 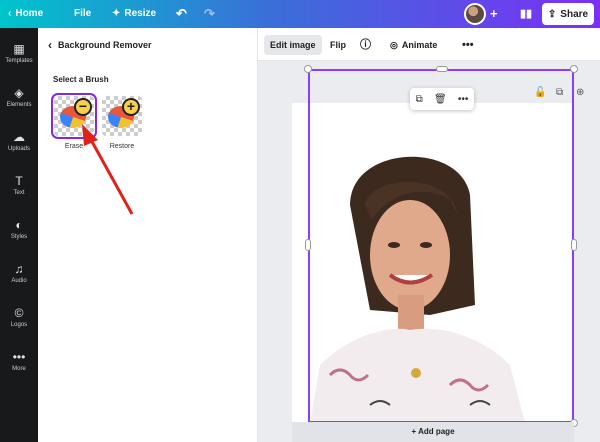 I want to click on edit-image-label: Edit image, so click(x=293, y=45).